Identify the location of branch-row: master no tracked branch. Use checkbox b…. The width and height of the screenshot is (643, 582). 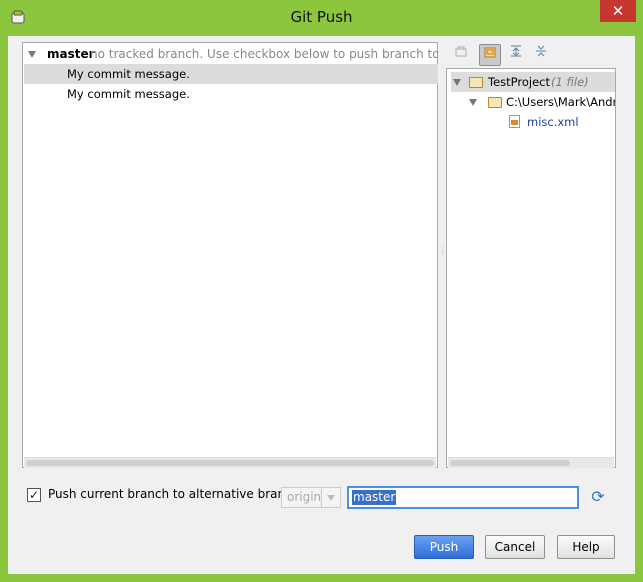
(231, 54).